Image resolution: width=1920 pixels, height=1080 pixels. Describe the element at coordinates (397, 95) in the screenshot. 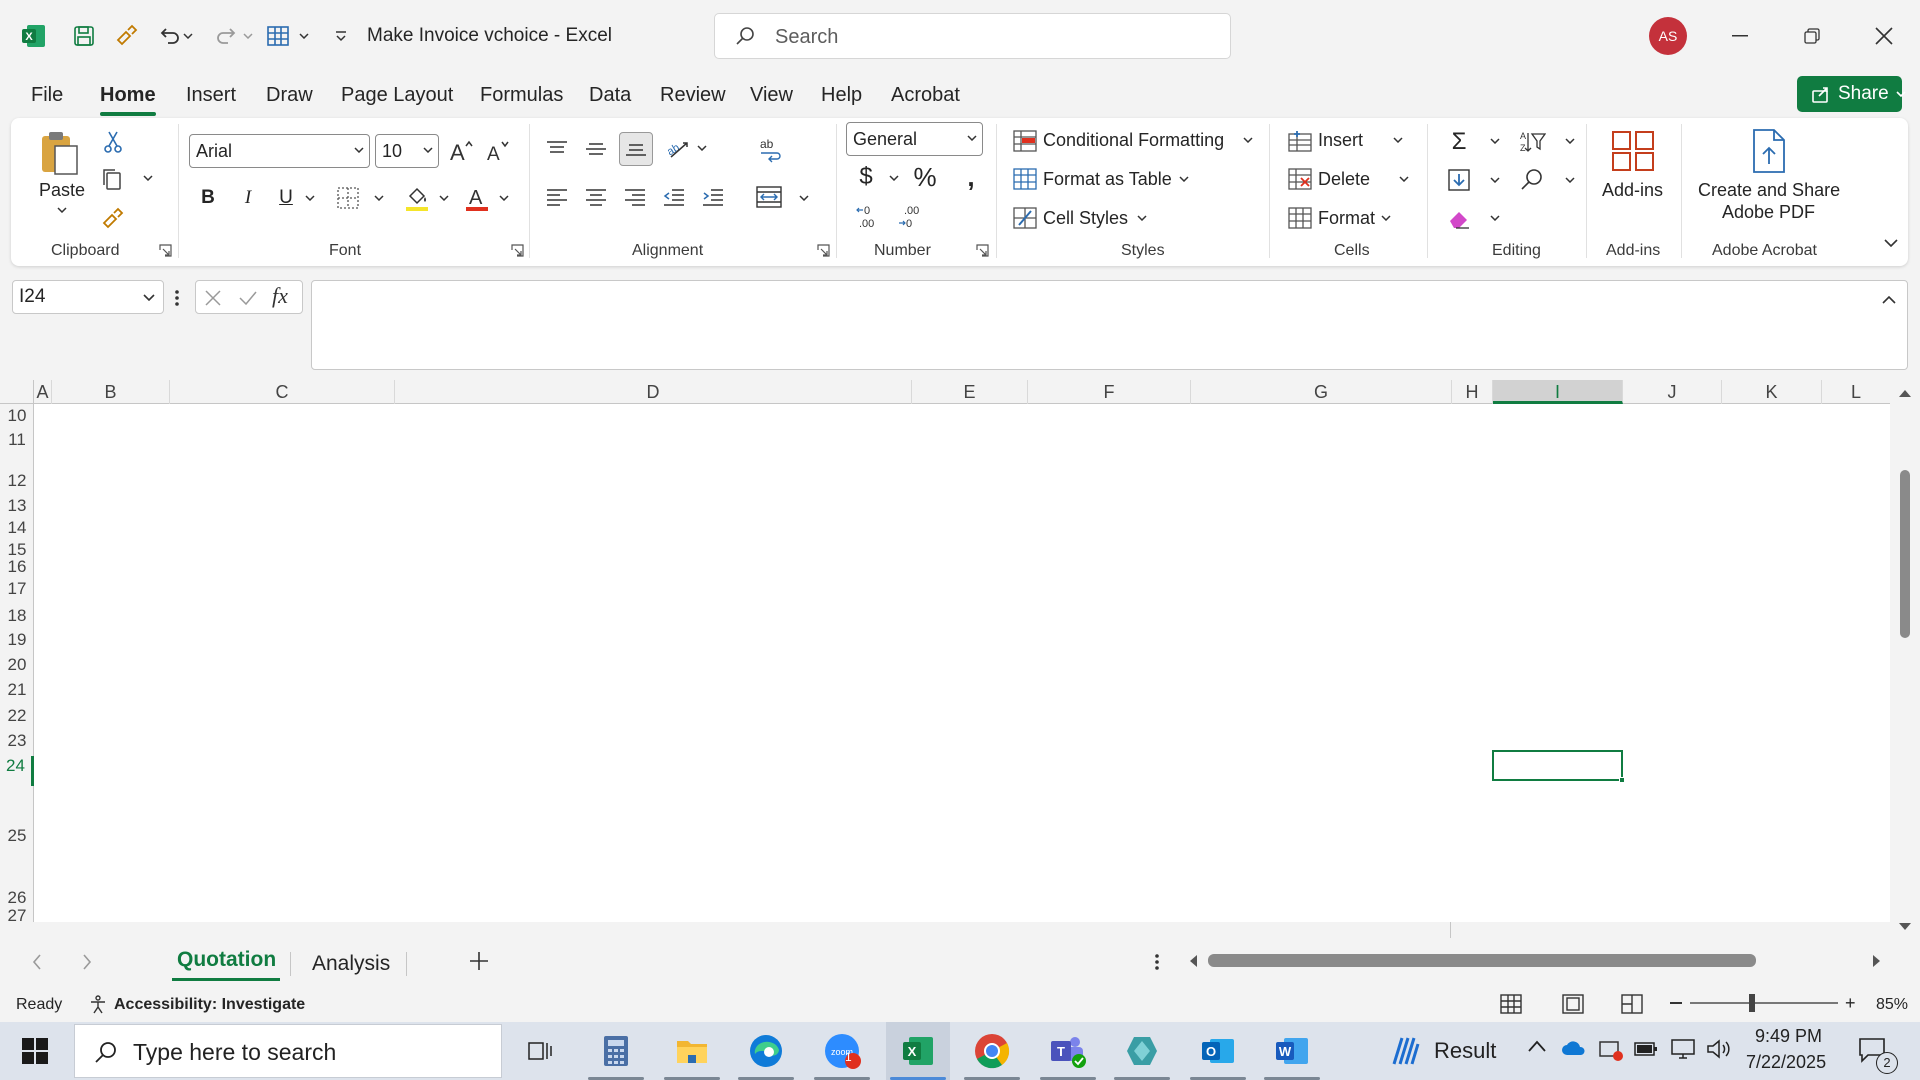

I see `tab-page-layout: Page Layout` at that location.